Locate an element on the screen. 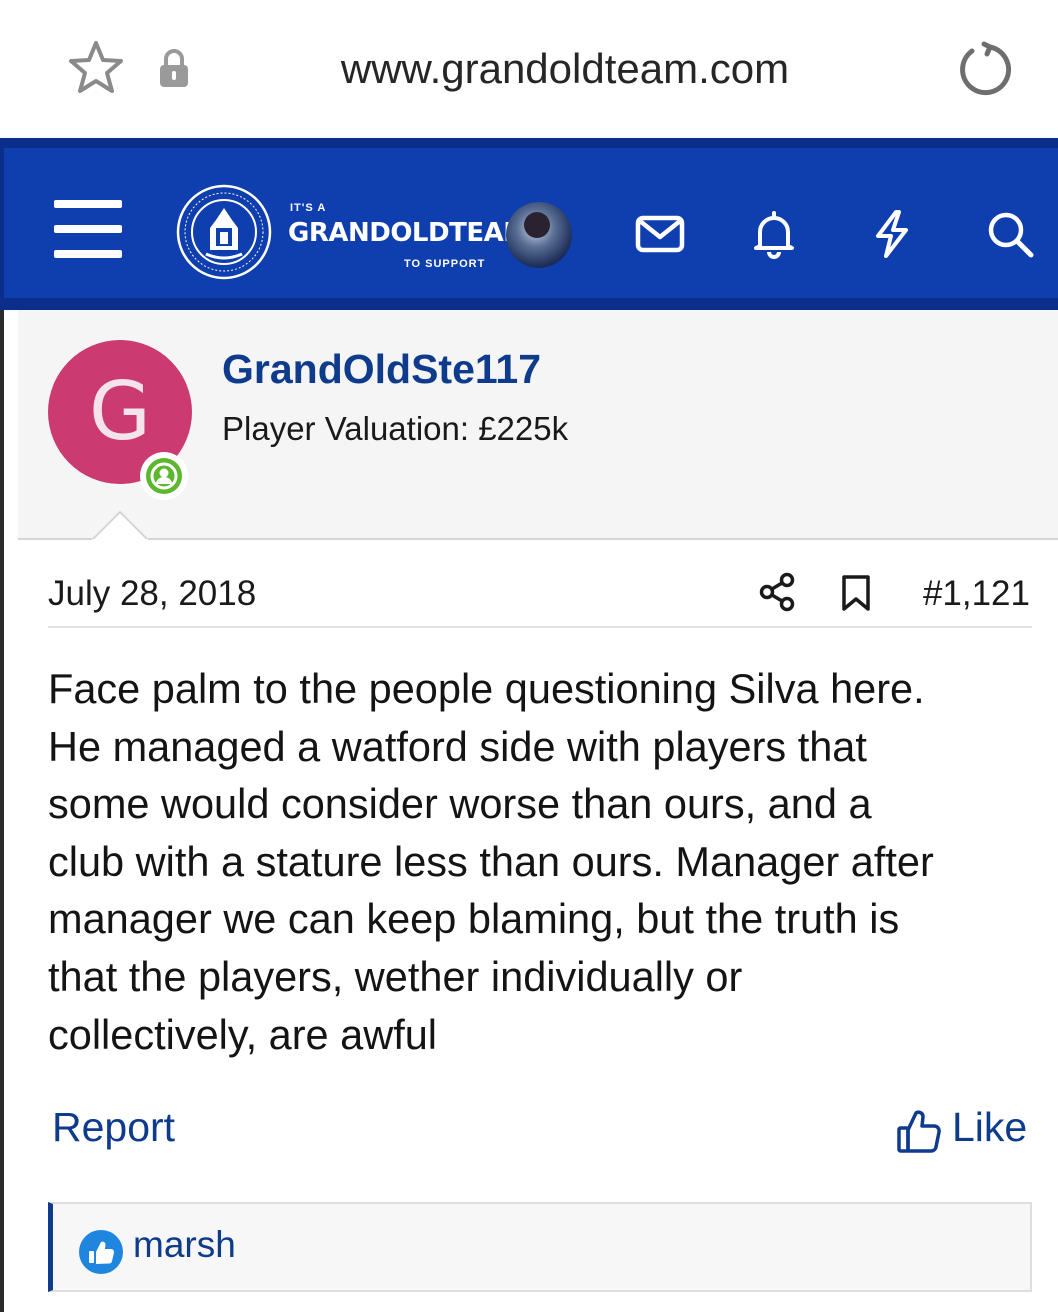 This screenshot has width=1058, height=1312. bell-icon is located at coordinates (774, 234).